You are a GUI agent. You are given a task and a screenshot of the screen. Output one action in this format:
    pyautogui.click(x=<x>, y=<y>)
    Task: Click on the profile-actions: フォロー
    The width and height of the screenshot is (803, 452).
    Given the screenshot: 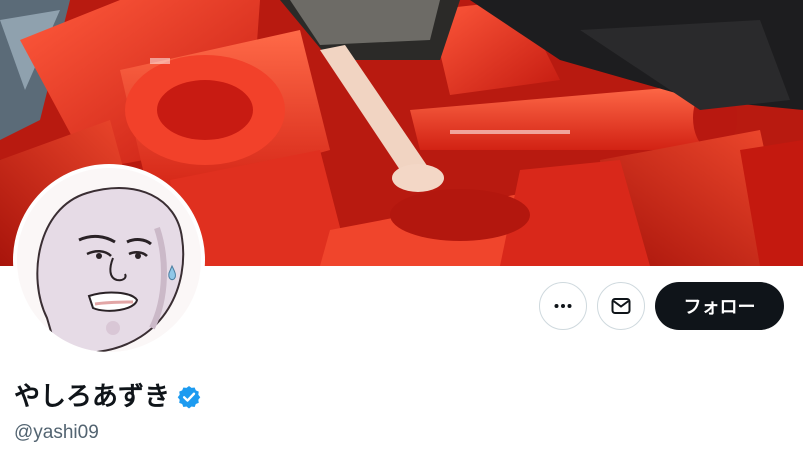 What is the action you would take?
    pyautogui.click(x=661, y=306)
    